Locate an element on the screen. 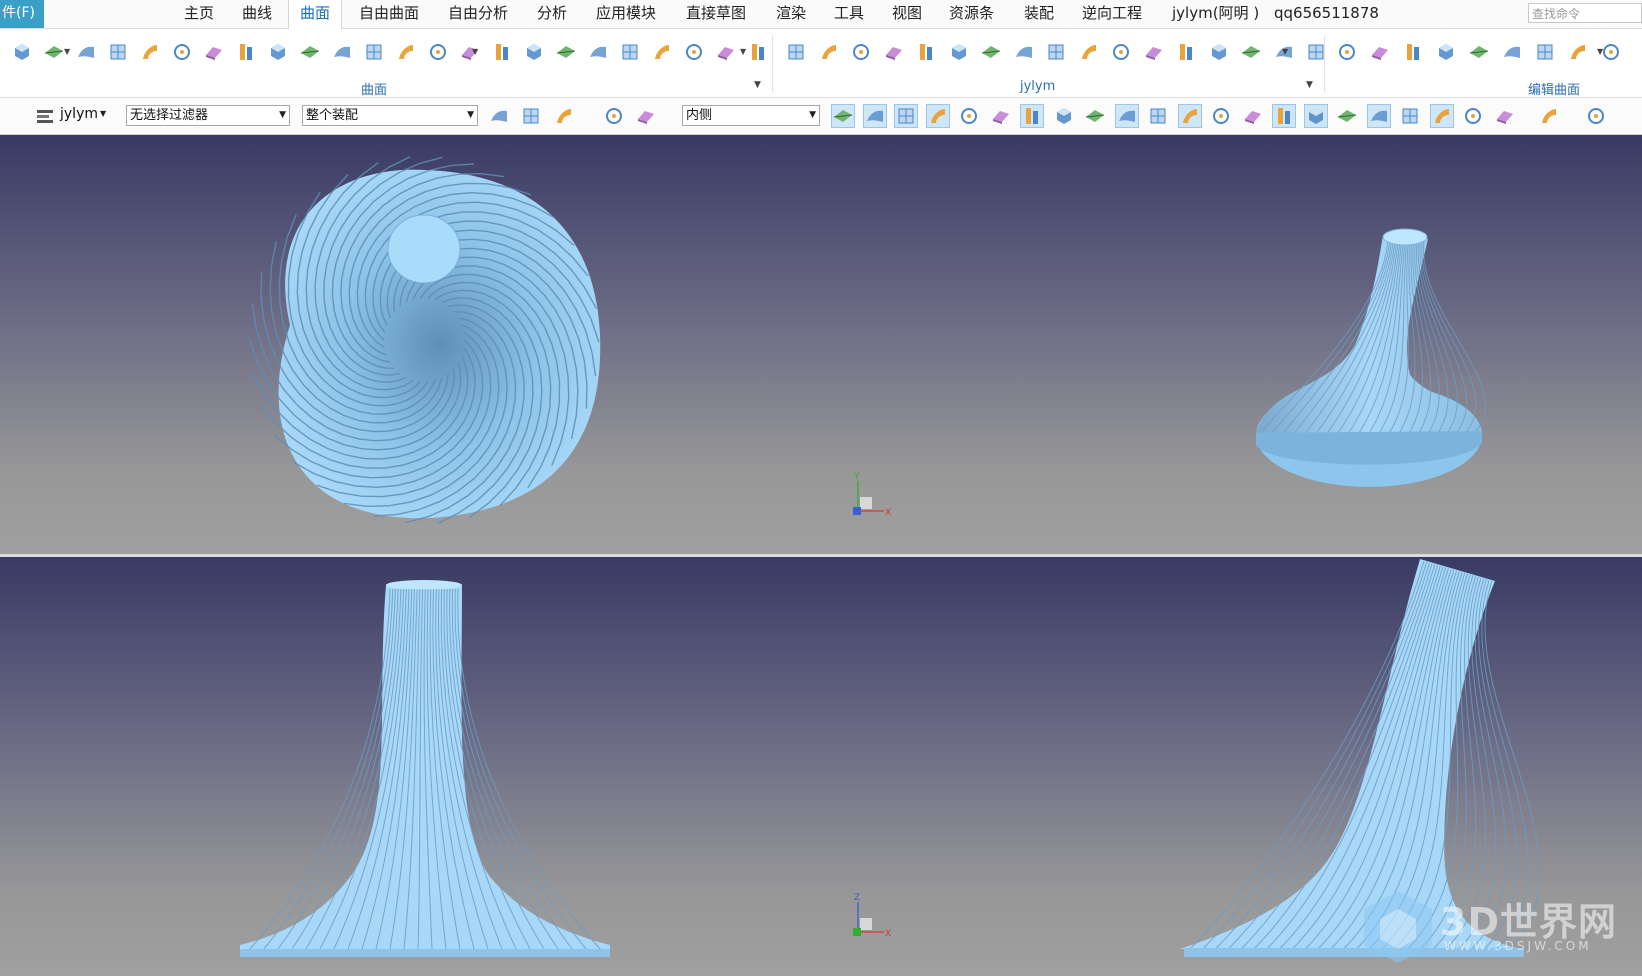 Image resolution: width=1642 pixels, height=976 pixels. tab-surface: 曲面 is located at coordinates (315, 14).